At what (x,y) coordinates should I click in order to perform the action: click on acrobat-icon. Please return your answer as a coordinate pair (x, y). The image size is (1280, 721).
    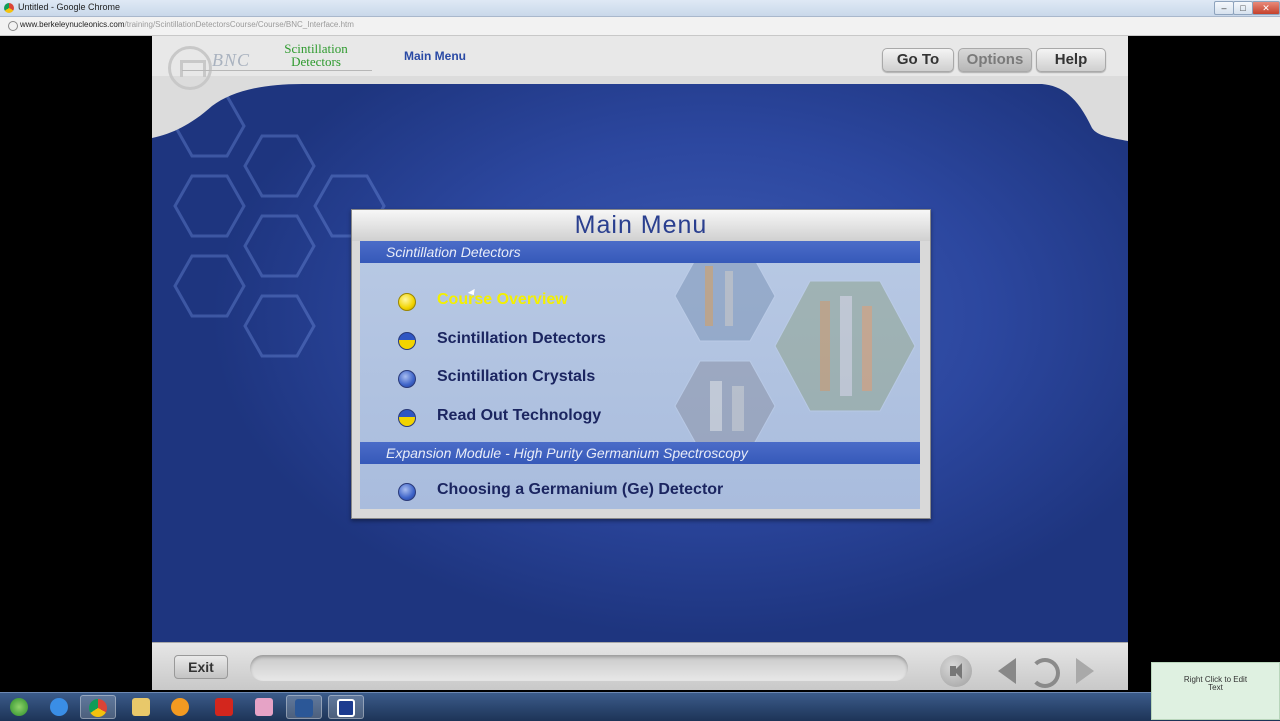
    Looking at the image, I should click on (224, 707).